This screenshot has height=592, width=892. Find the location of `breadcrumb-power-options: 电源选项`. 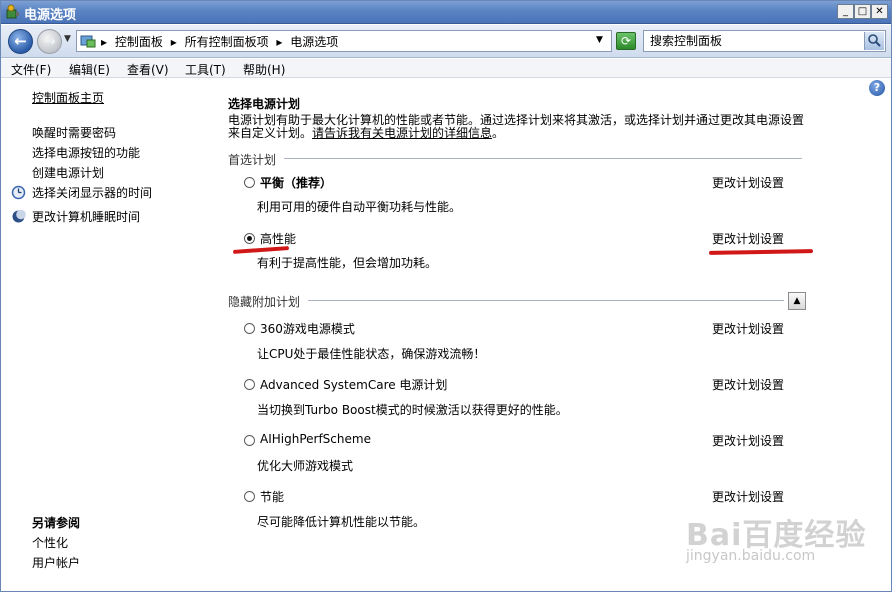

breadcrumb-power-options: 电源选项 is located at coordinates (314, 42).